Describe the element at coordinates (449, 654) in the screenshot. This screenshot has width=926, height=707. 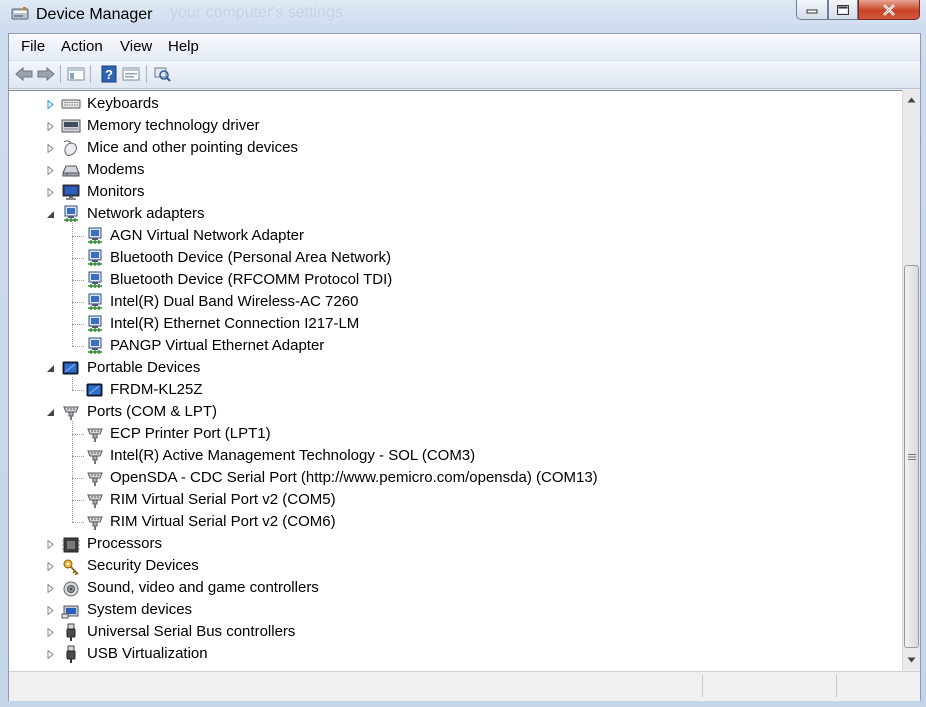
I see `tree-category: USB Virtualization` at that location.